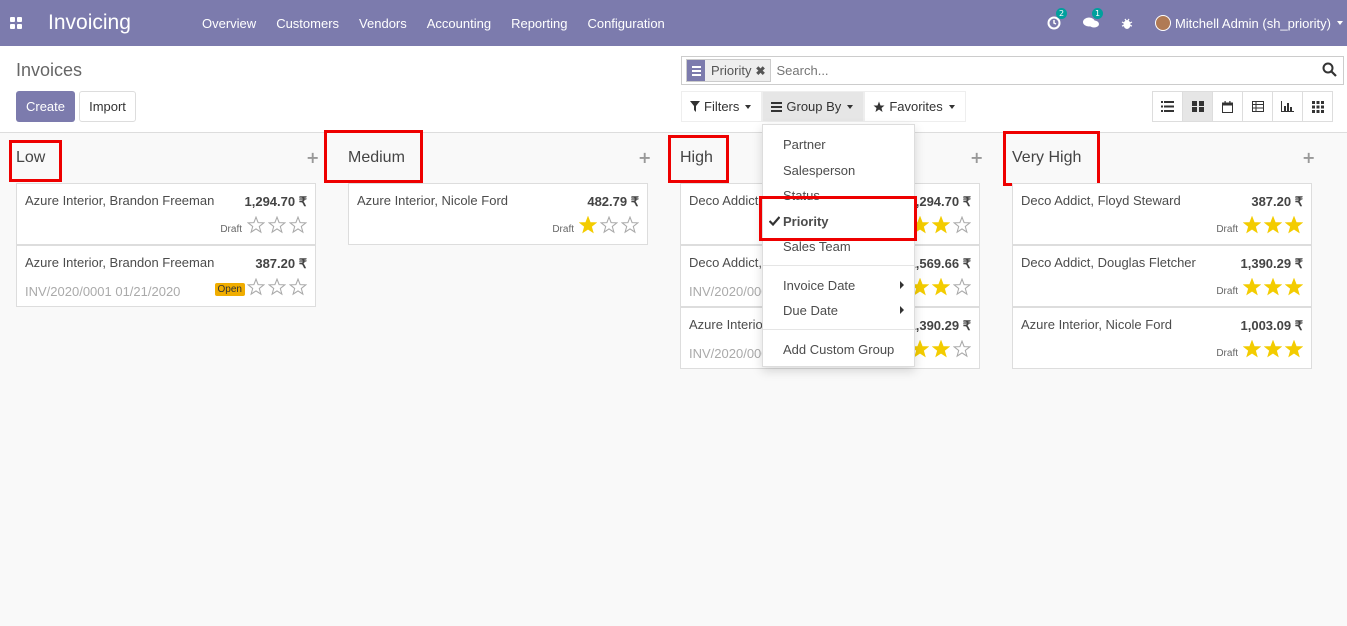 This screenshot has width=1347, height=626. I want to click on apps-menu-icon, so click(16, 23).